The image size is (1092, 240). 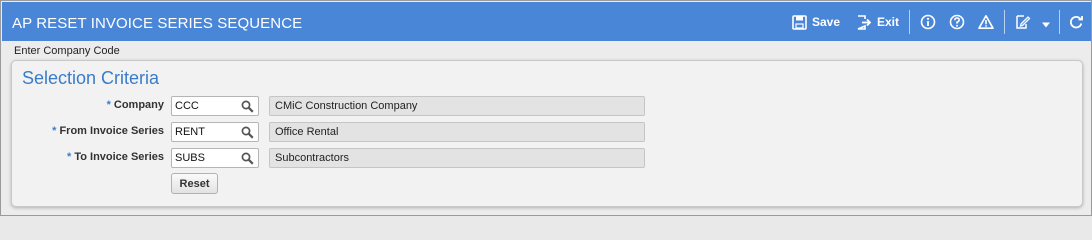 What do you see at coordinates (1046, 22) in the screenshot?
I see `dropdown-icon` at bounding box center [1046, 22].